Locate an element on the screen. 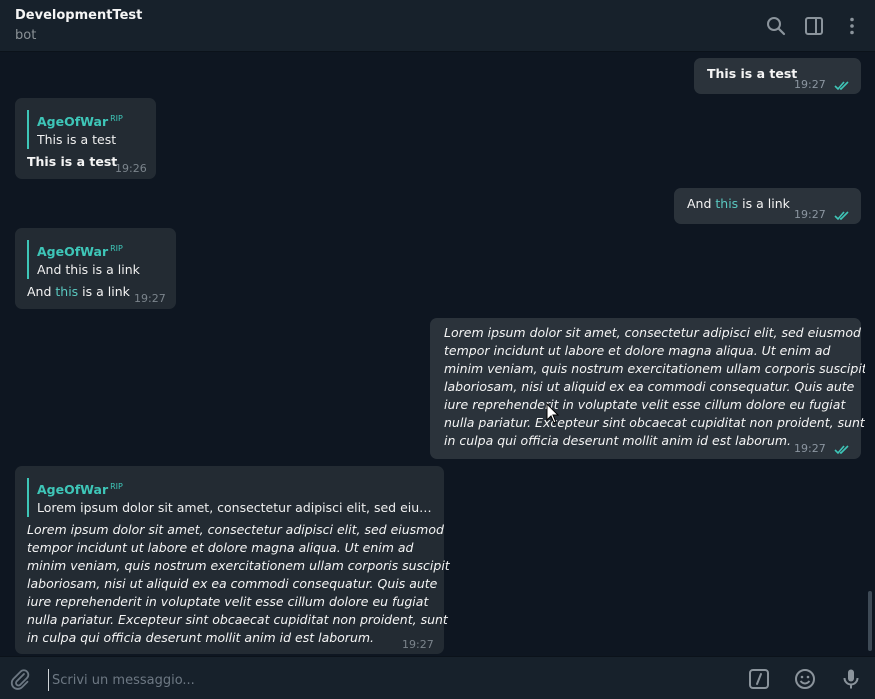 This screenshot has height=699, width=875. more-vertical-icon is located at coordinates (852, 26).